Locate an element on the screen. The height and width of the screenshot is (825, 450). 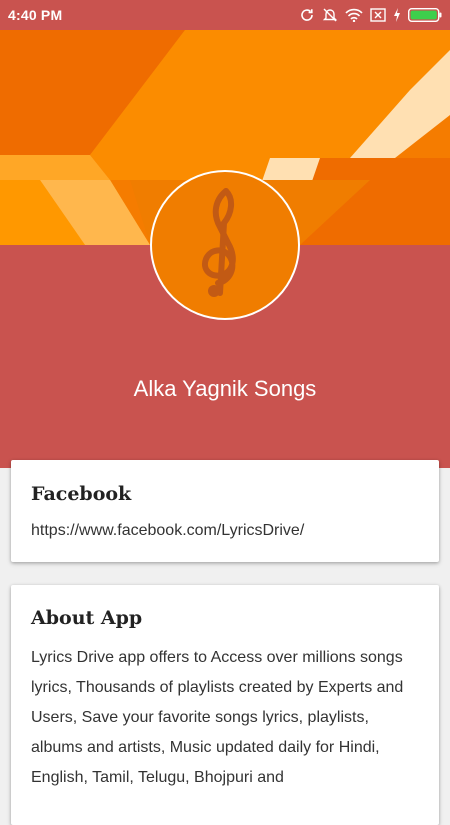
status-icons is located at coordinates (370, 15).